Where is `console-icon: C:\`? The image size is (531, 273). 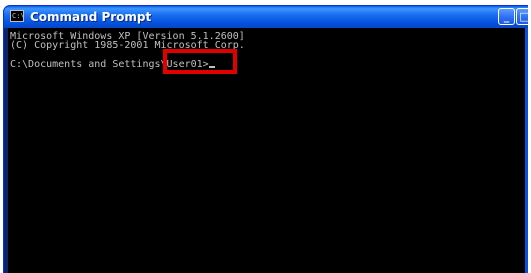
console-icon: C:\ is located at coordinates (17, 16).